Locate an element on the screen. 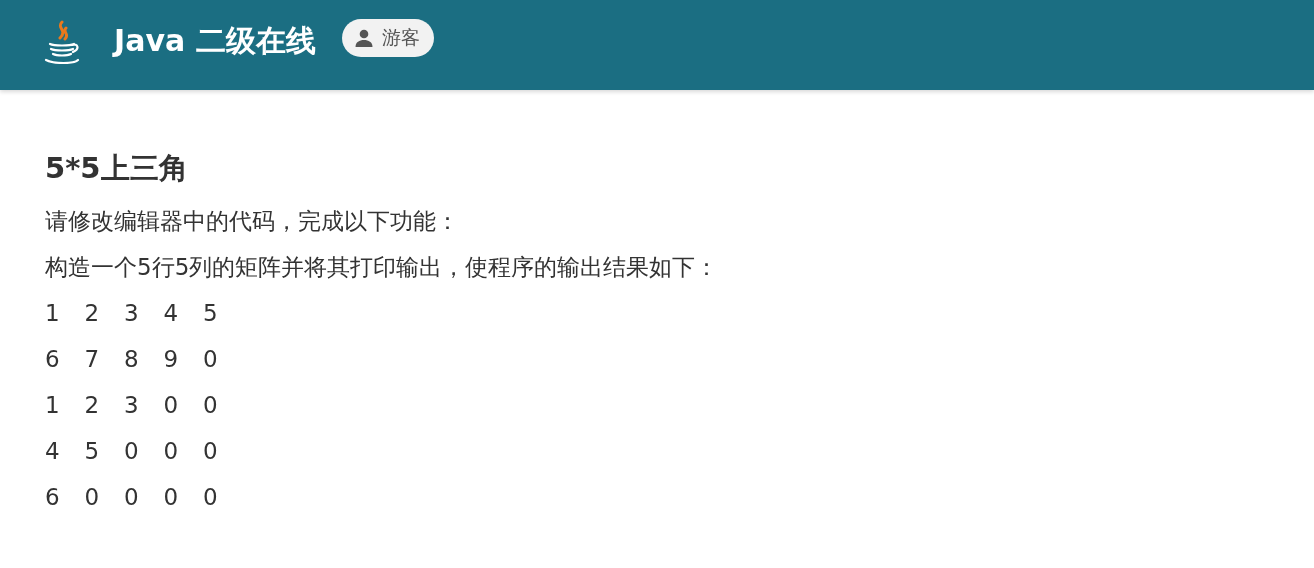 Image resolution: width=1314 pixels, height=568 pixels. site-title: Java 二级在线 is located at coordinates (215, 40).